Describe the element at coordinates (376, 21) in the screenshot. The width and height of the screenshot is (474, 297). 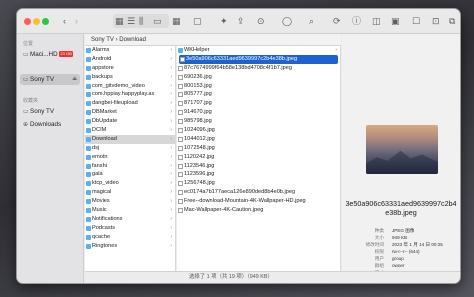
I see `preview-toggle-icon: ◫` at that location.